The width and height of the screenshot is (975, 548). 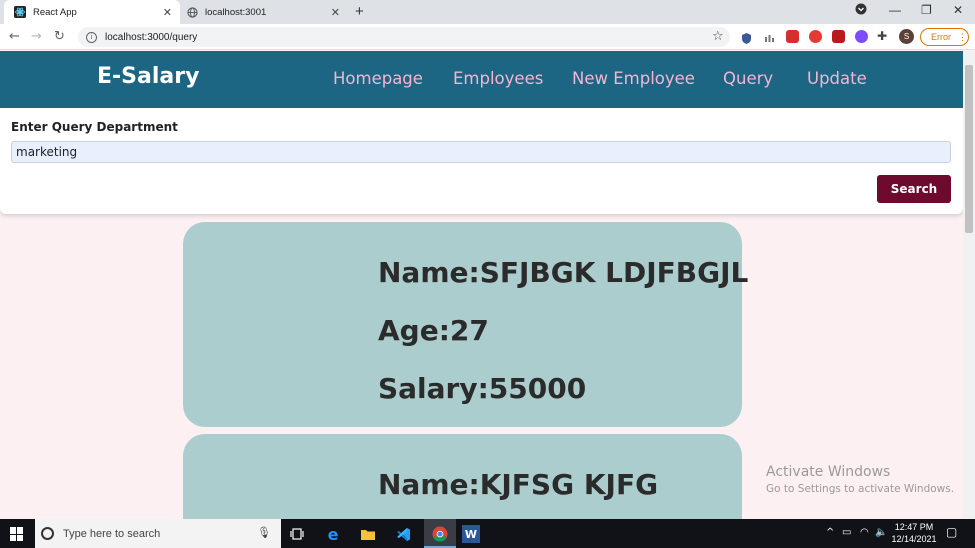 I want to click on url-text: localhost:3000/query, so click(x=151, y=37).